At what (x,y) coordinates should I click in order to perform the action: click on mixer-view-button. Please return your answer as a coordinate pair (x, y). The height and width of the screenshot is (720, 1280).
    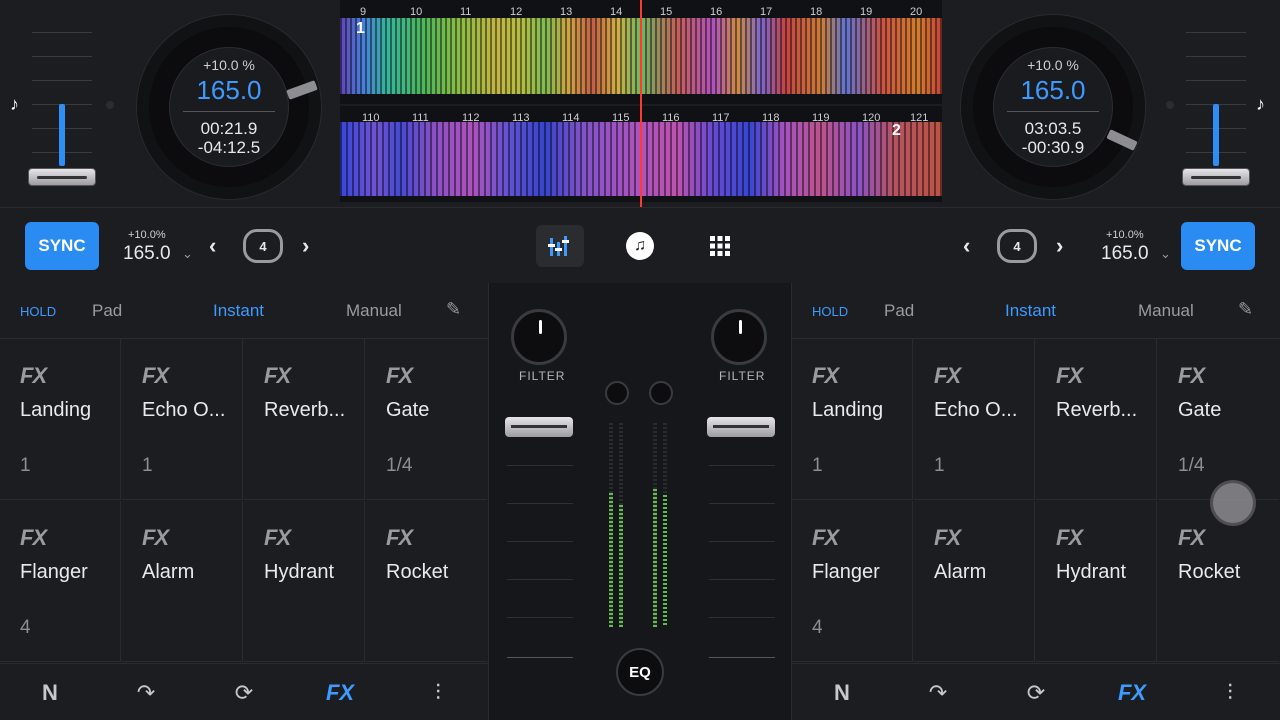
    Looking at the image, I should click on (560, 246).